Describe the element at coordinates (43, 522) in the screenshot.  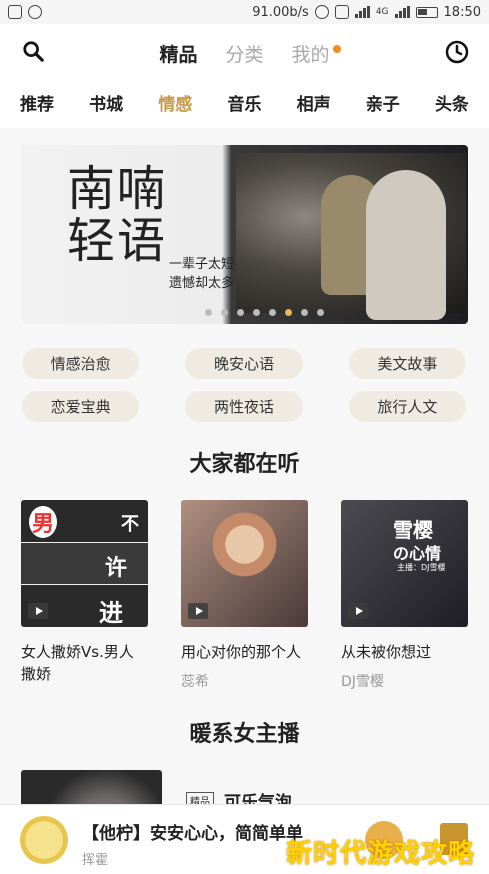
I see `cover-text: 男` at that location.